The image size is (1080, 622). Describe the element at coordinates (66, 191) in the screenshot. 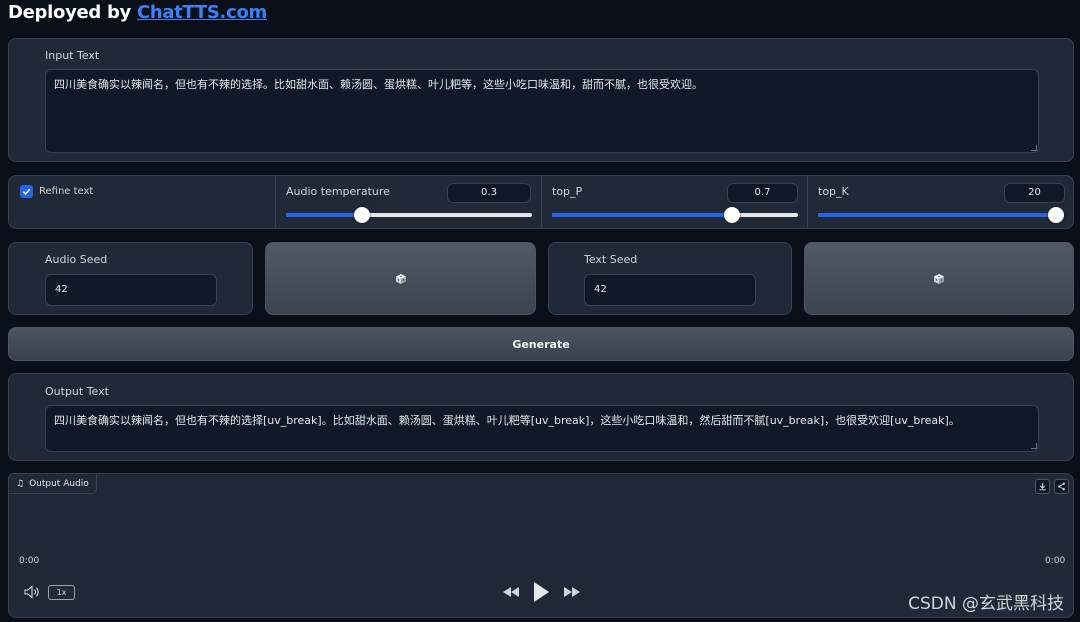

I see `refine-text-label: Refine text` at that location.